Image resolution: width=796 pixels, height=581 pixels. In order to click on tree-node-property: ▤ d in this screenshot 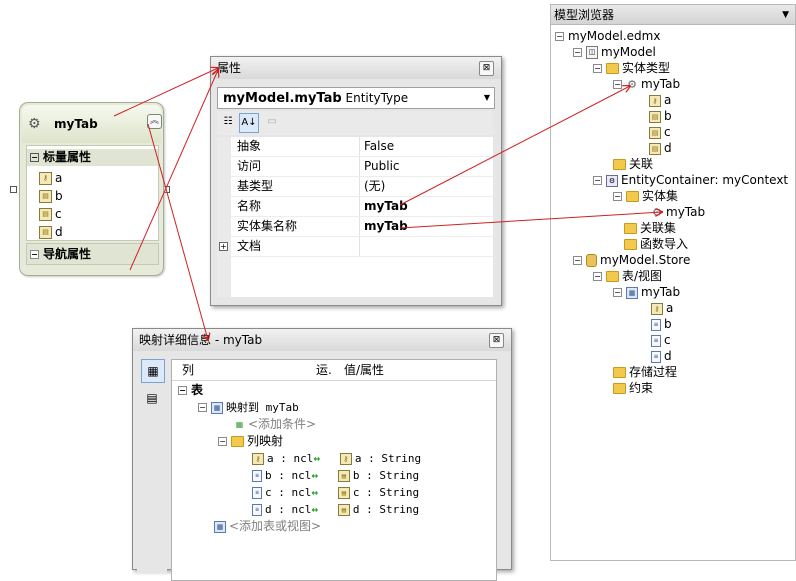, I will do `click(660, 148)`.